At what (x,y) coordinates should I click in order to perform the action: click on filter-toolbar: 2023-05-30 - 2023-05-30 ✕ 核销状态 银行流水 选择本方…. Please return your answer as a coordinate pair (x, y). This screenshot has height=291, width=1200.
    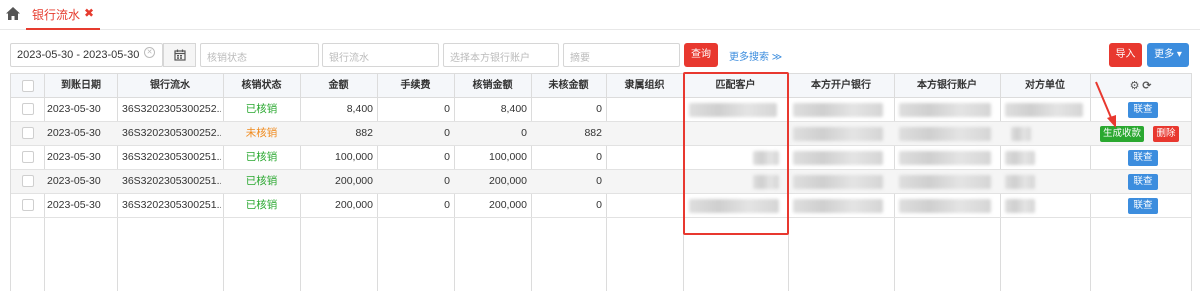
    Looking at the image, I should click on (600, 55).